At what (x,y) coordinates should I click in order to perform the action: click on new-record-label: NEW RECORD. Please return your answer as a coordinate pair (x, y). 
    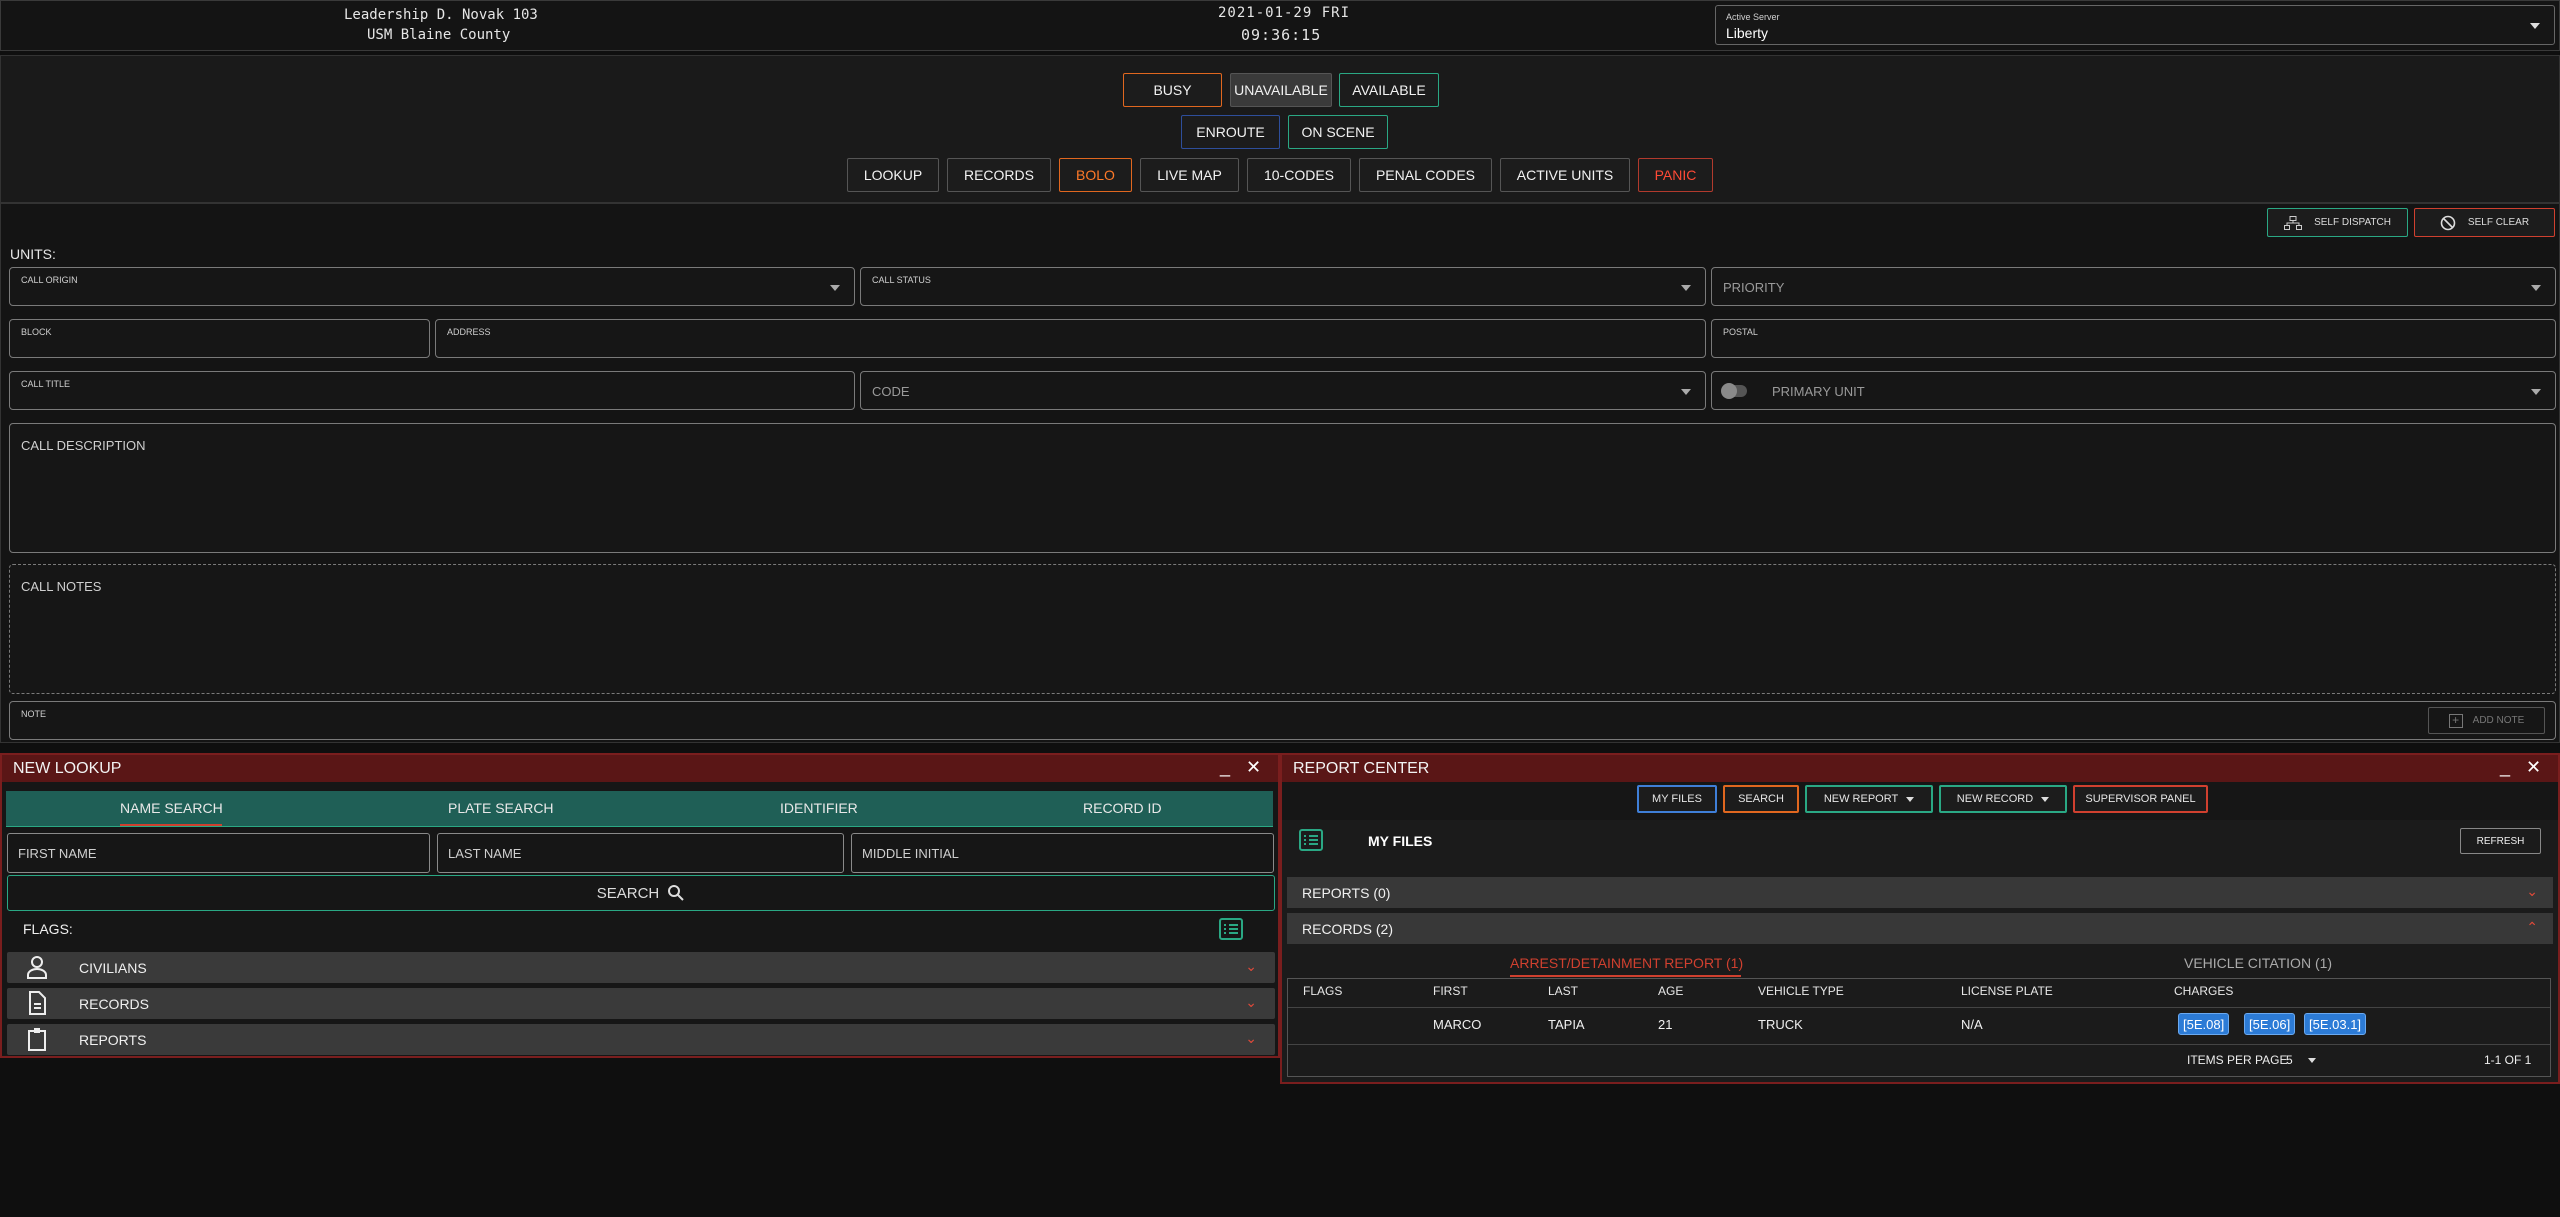
    Looking at the image, I should click on (1995, 799).